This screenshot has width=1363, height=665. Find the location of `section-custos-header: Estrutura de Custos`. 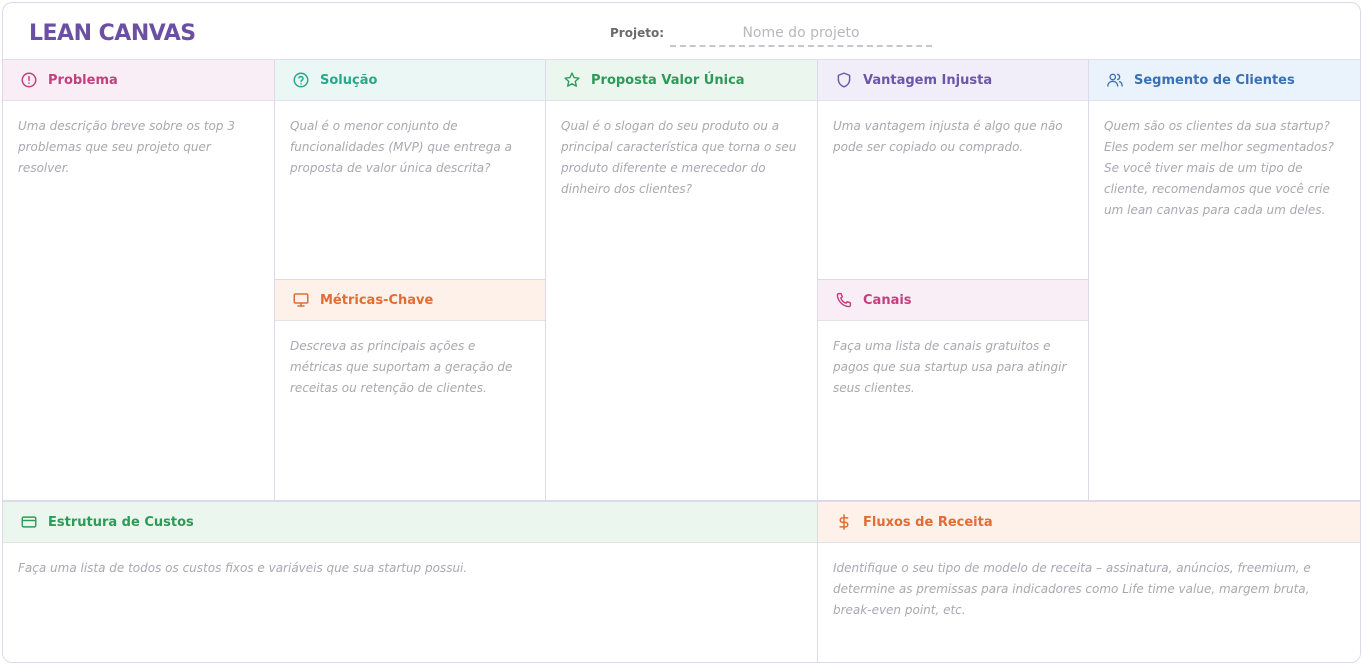

section-custos-header: Estrutura de Custos is located at coordinates (410, 522).